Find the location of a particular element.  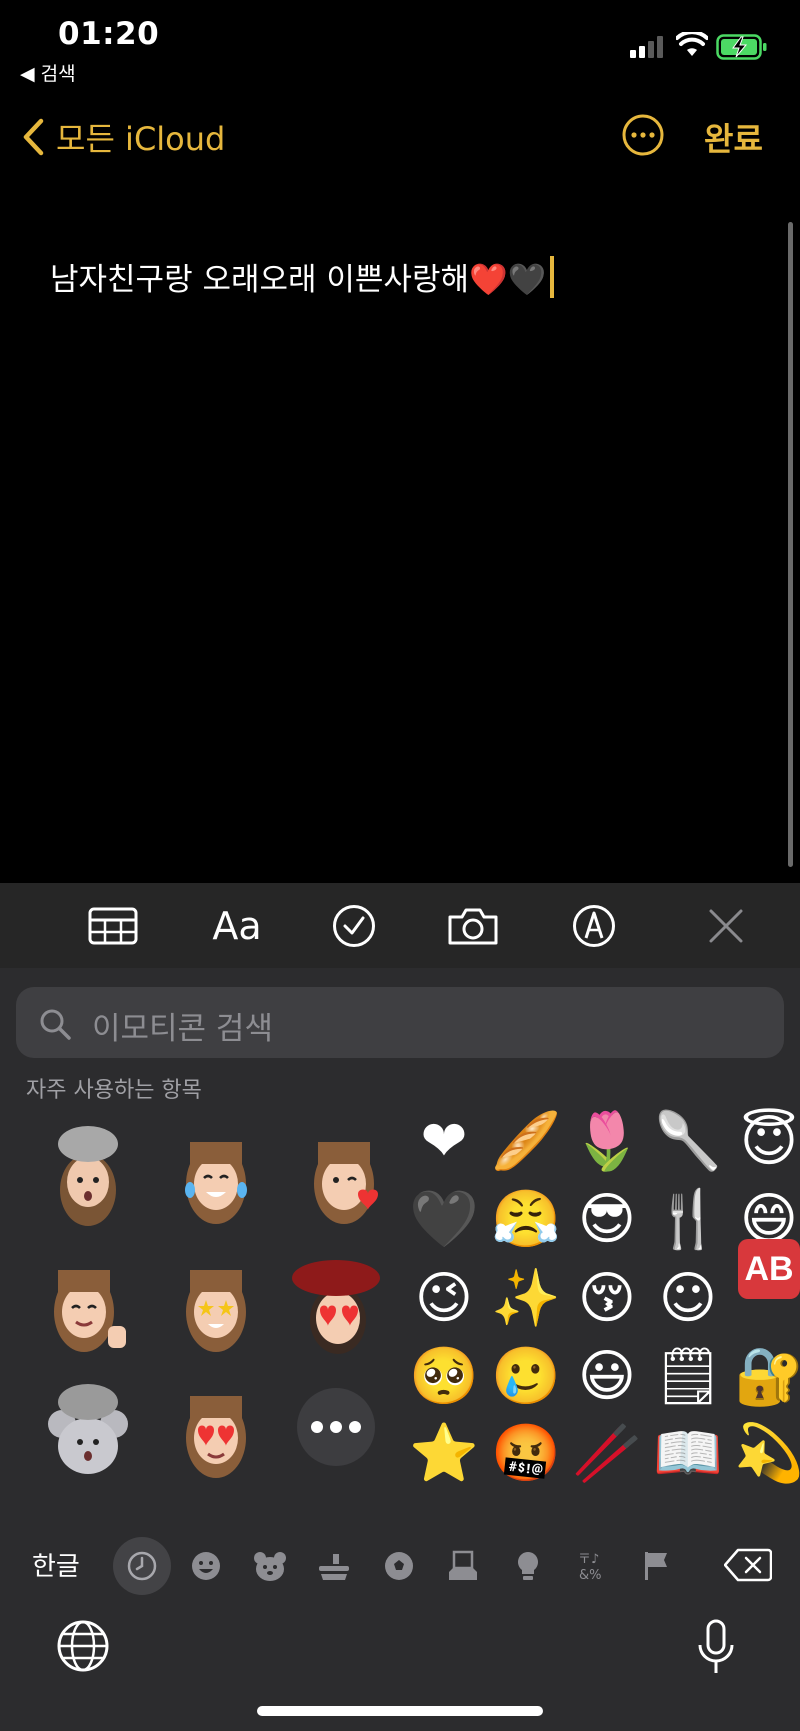

category-smileys is located at coordinates (206, 1566).